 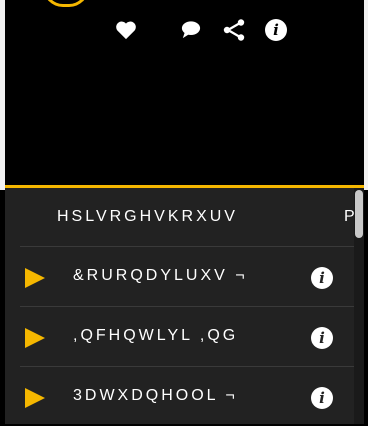 I want to click on heart-icon, so click(x=126, y=30).